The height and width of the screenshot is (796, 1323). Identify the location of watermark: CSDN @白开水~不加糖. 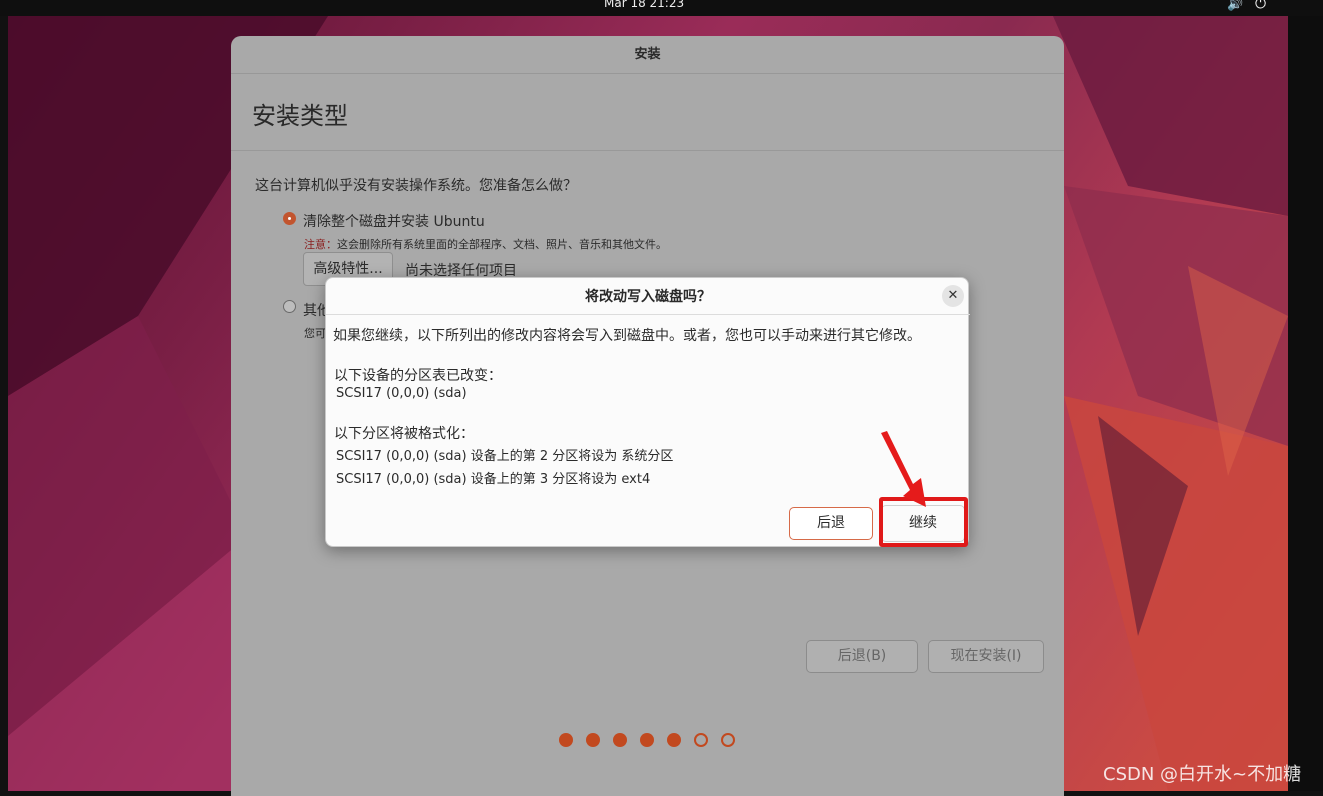
(1202, 774).